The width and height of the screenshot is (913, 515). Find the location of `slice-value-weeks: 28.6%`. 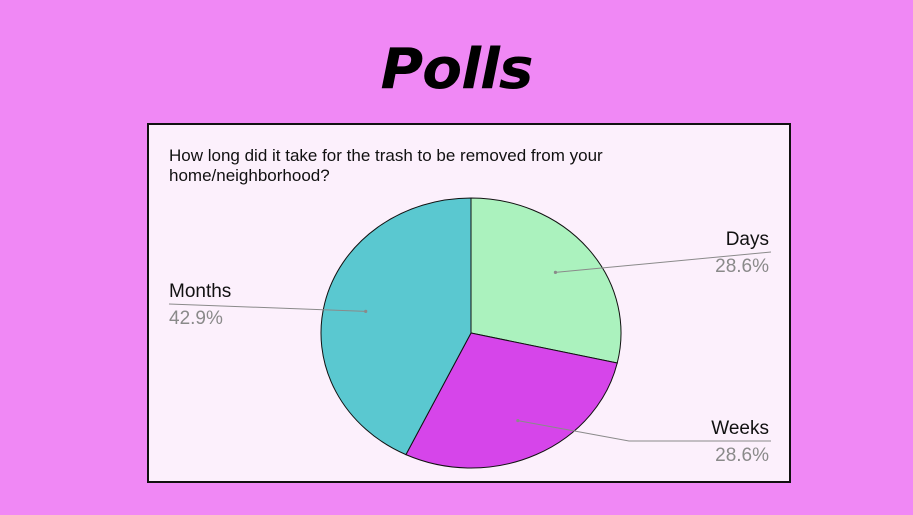

slice-value-weeks: 28.6% is located at coordinates (742, 455).